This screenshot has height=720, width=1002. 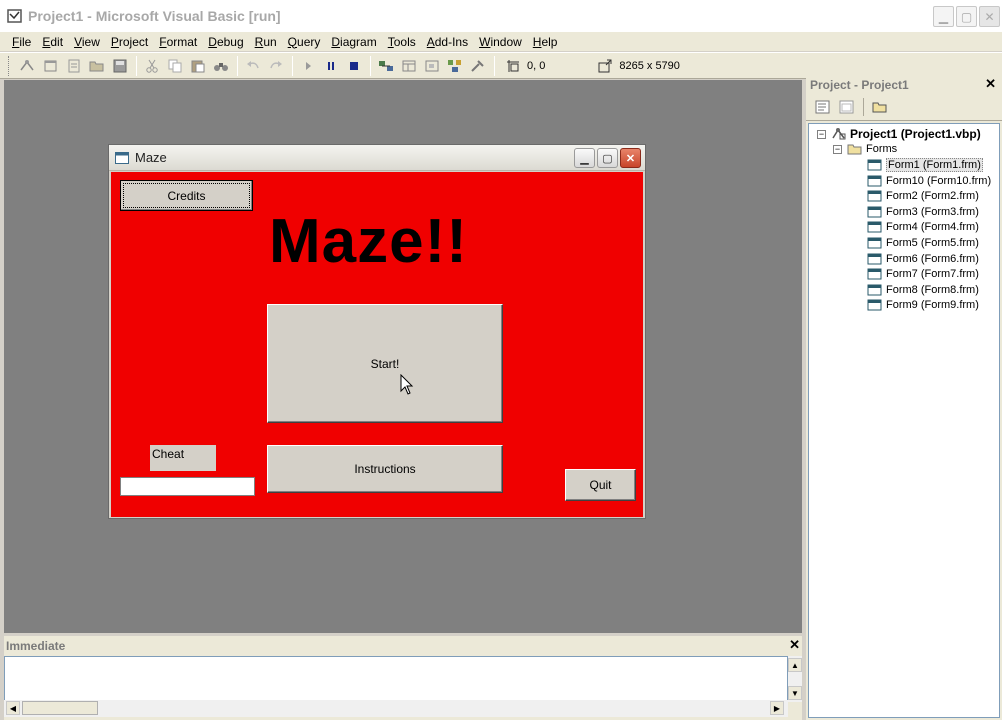 I want to click on credits-button: Credits, so click(x=186, y=195).